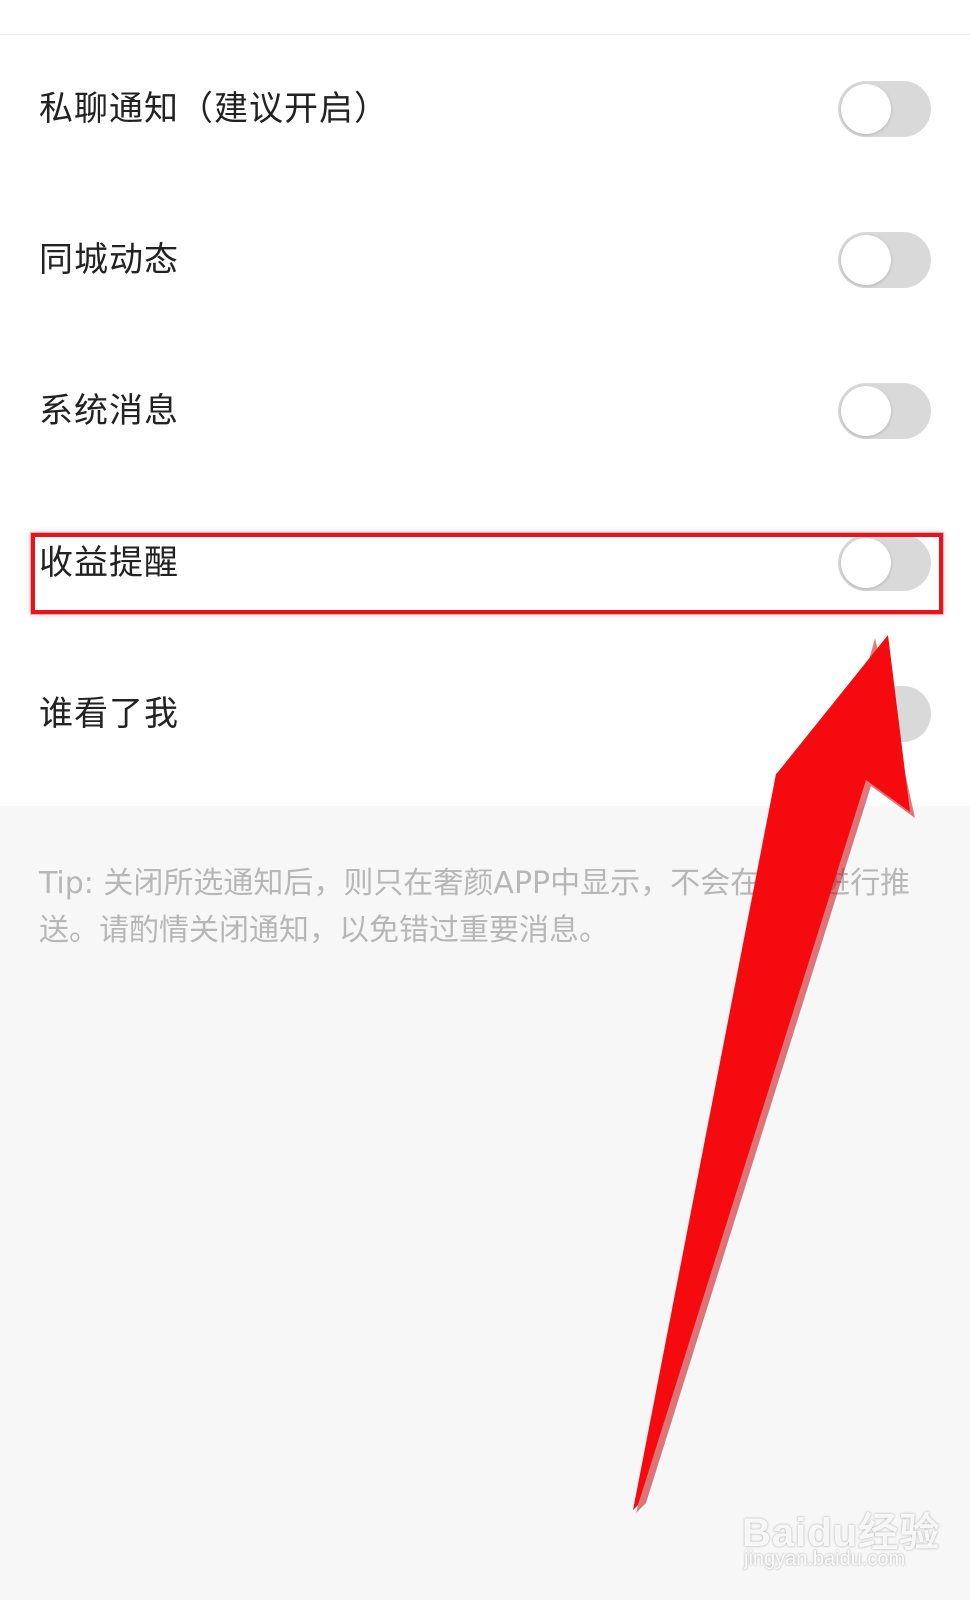 The height and width of the screenshot is (1600, 970). Describe the element at coordinates (841, 1533) in the screenshot. I see `watermark-brand: Baidu经验` at that location.